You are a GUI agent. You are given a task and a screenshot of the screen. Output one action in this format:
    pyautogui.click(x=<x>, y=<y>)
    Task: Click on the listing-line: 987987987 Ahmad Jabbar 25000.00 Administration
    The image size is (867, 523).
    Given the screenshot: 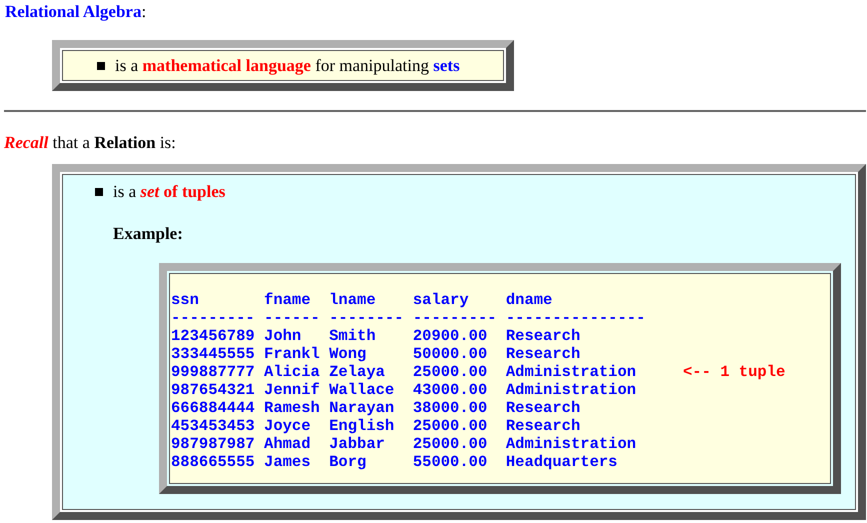 What is the action you would take?
    pyautogui.click(x=404, y=444)
    